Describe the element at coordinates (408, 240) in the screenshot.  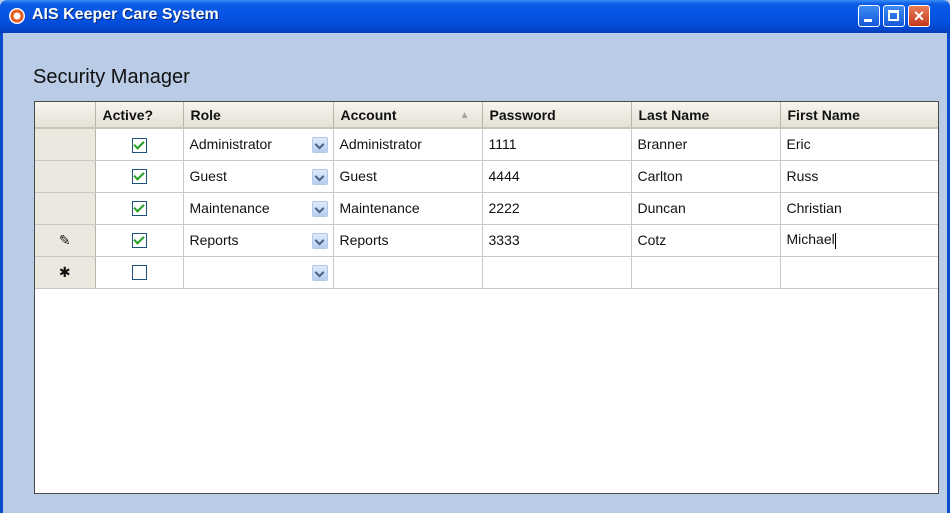
I see `account-cell: Reports` at that location.